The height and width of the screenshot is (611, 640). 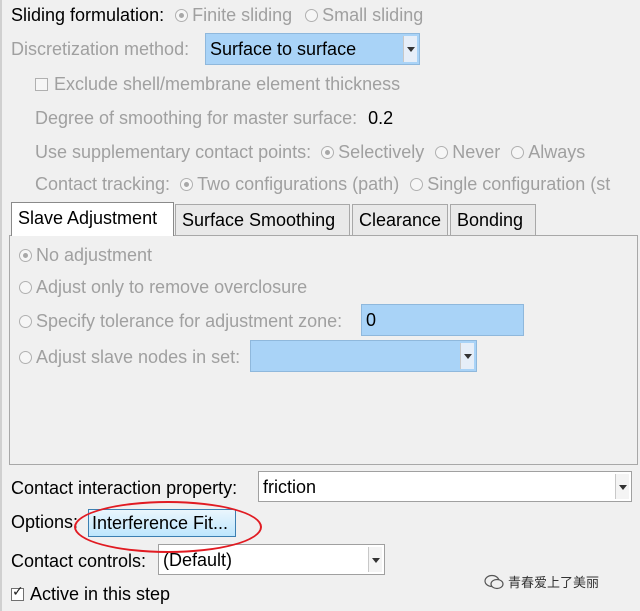 I want to click on tab-surface-smoothing: Surface Smoothing, so click(x=262, y=219).